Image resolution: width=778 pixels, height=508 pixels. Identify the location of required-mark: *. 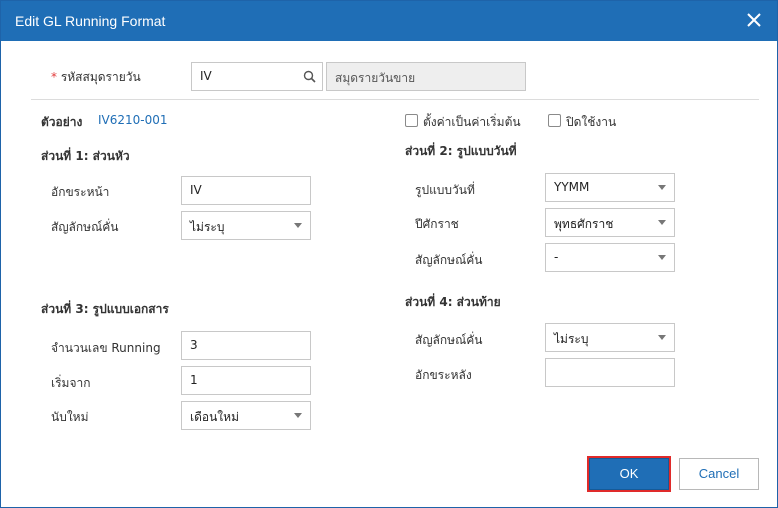
(54, 77).